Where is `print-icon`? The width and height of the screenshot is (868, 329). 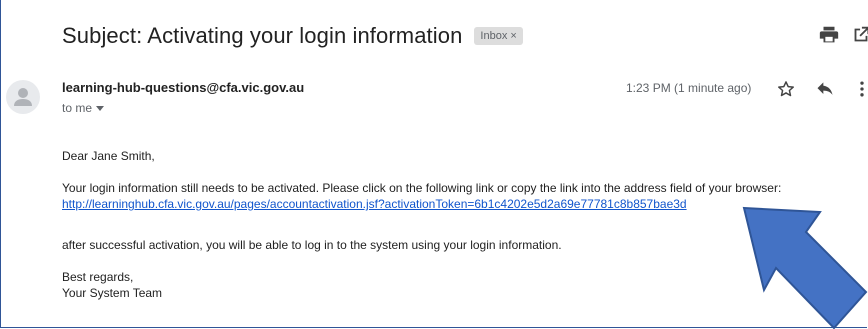
print-icon is located at coordinates (829, 35).